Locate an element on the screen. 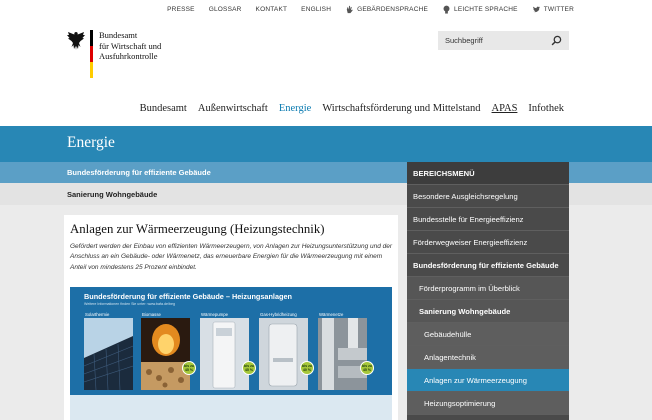 Image resolution: width=652 pixels, height=420 pixels. badge-waermepumpe: bis zu 45 % is located at coordinates (249, 368).